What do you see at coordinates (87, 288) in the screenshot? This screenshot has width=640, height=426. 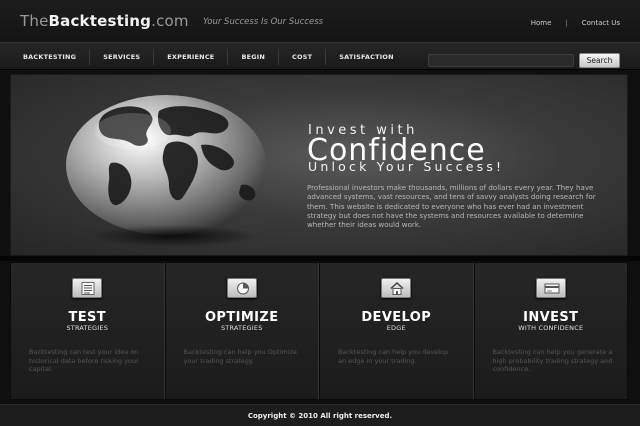 I see `document-icon` at bounding box center [87, 288].